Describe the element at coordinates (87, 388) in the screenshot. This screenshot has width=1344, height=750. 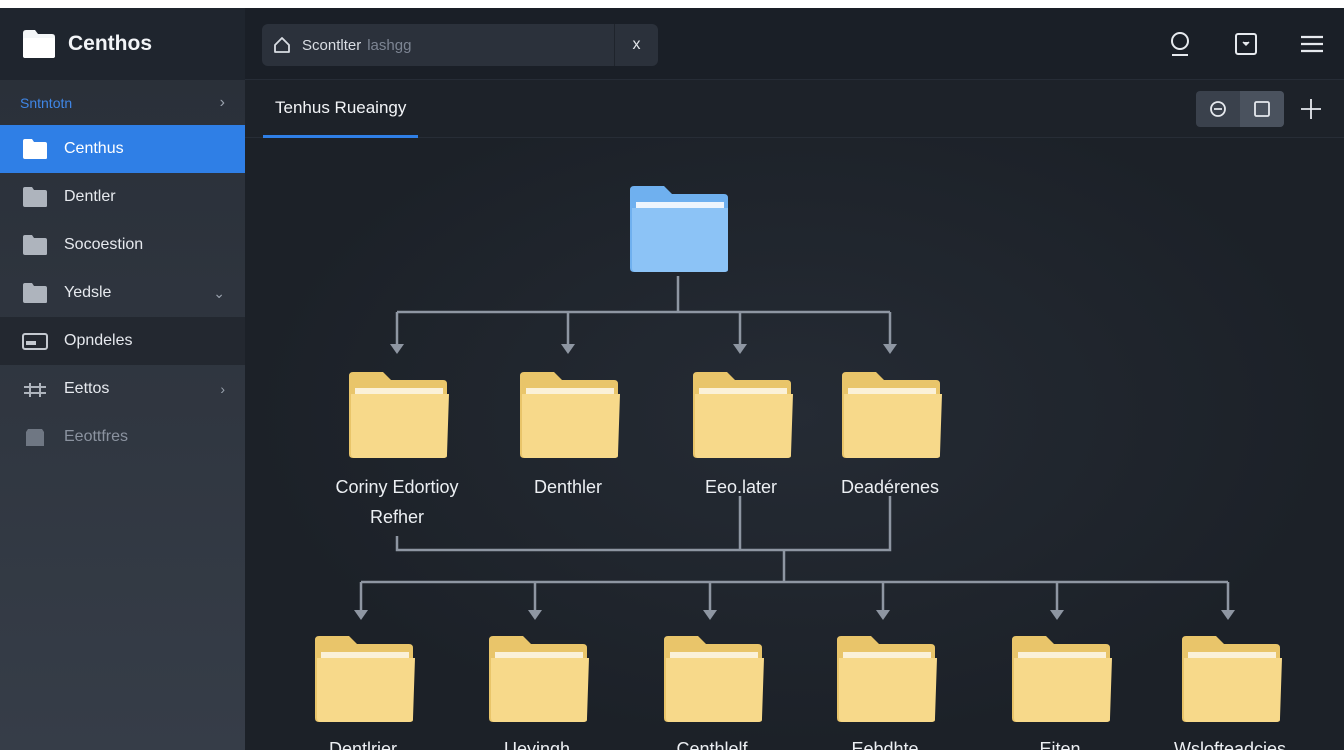
I see `sidebar-item-label: Eettos` at that location.